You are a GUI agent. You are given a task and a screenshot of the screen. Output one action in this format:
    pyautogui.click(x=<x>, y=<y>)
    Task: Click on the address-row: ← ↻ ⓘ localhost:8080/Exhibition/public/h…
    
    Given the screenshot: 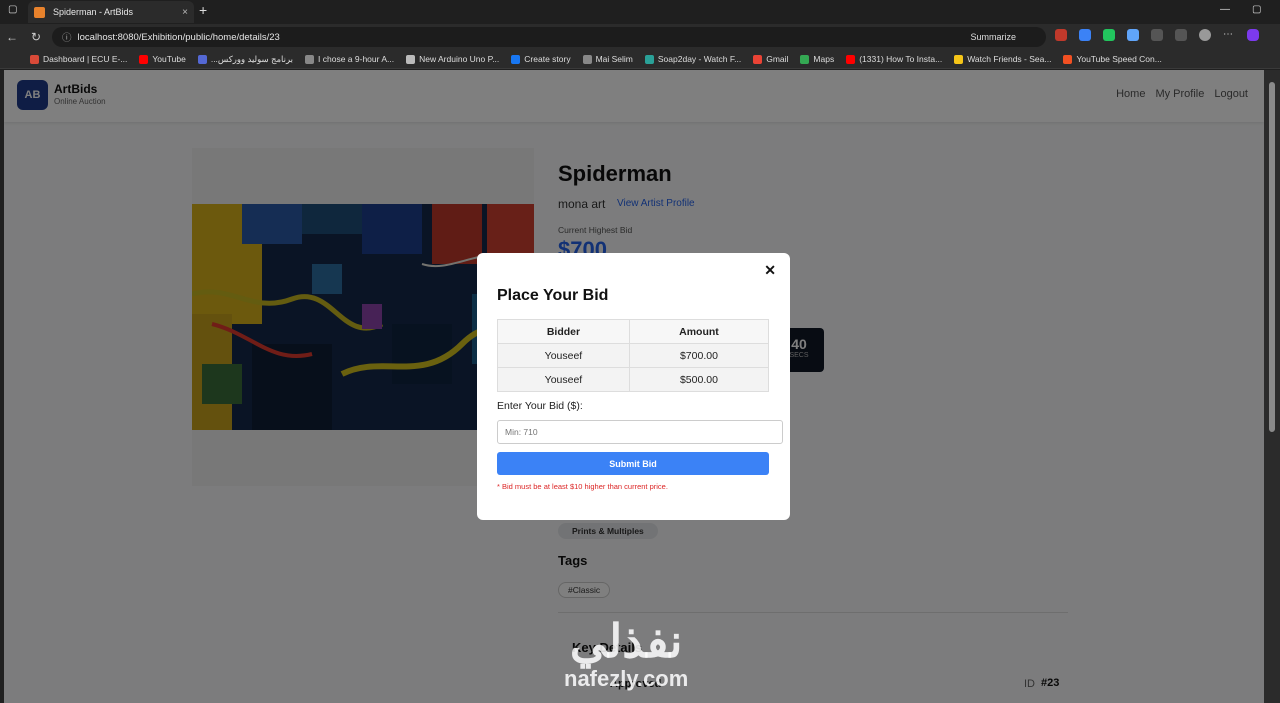 What is the action you would take?
    pyautogui.click(x=640, y=37)
    